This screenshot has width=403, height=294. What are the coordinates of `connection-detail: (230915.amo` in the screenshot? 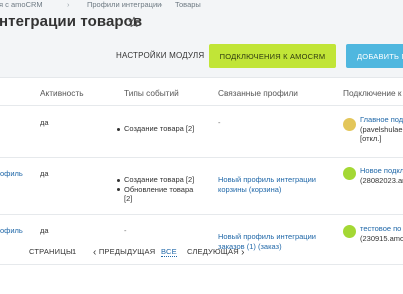 It's located at (381, 238).